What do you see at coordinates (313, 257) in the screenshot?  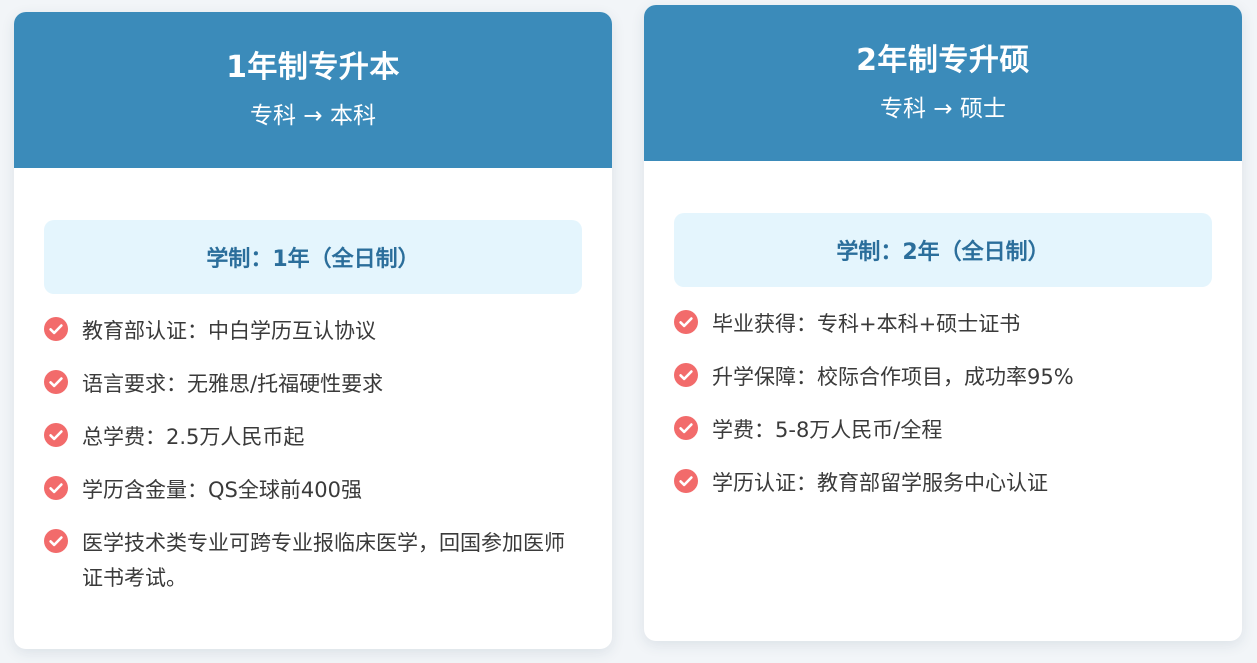 I see `duration-badge: 学制：1年（全日制）` at bounding box center [313, 257].